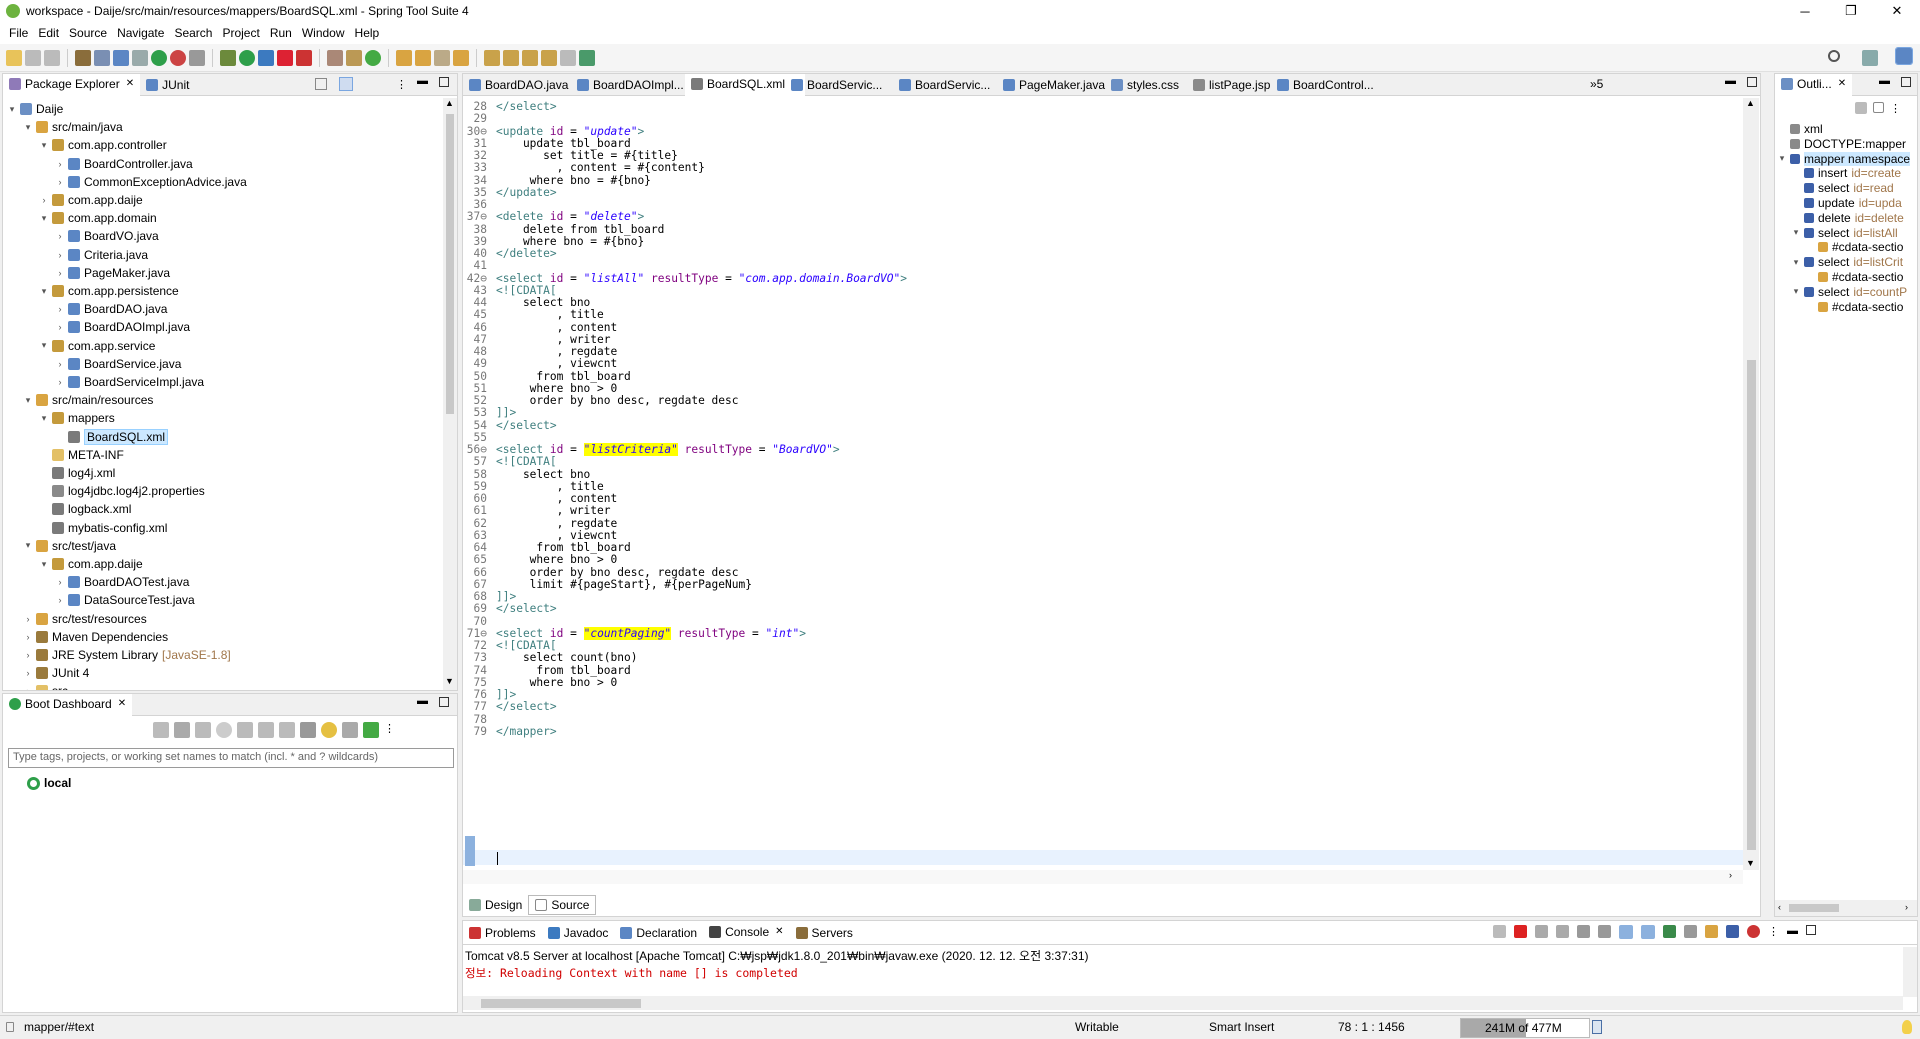 This screenshot has height=1039, width=1920. Describe the element at coordinates (1750, 103) in the screenshot. I see `scroll-up-icon: ▲` at that location.